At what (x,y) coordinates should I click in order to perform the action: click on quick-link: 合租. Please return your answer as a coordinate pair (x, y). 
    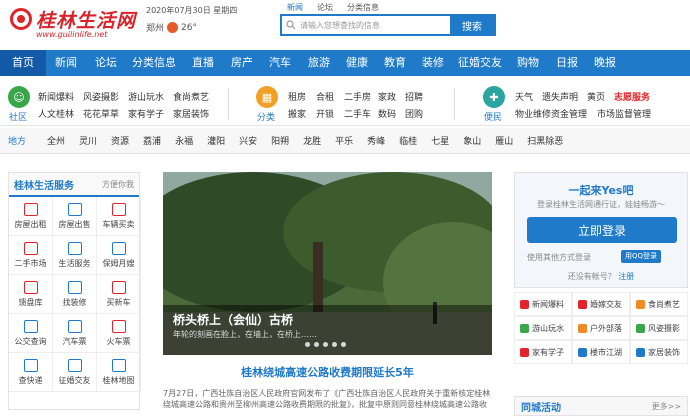
    Looking at the image, I should click on (325, 96).